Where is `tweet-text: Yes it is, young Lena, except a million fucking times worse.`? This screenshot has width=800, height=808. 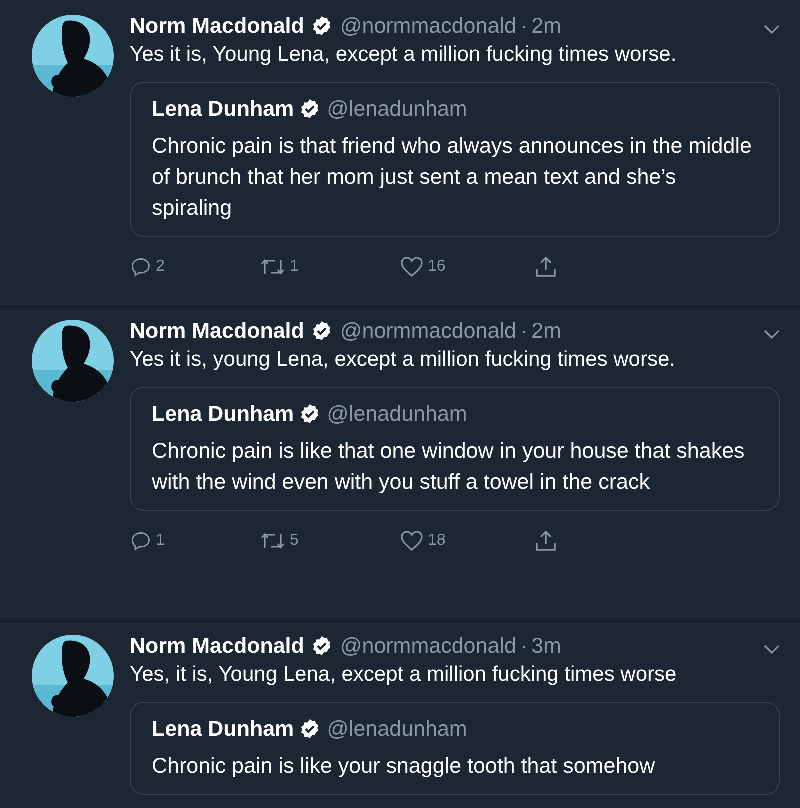
tweet-text: Yes it is, young Lena, except a million fucking times worse. is located at coordinates (403, 360).